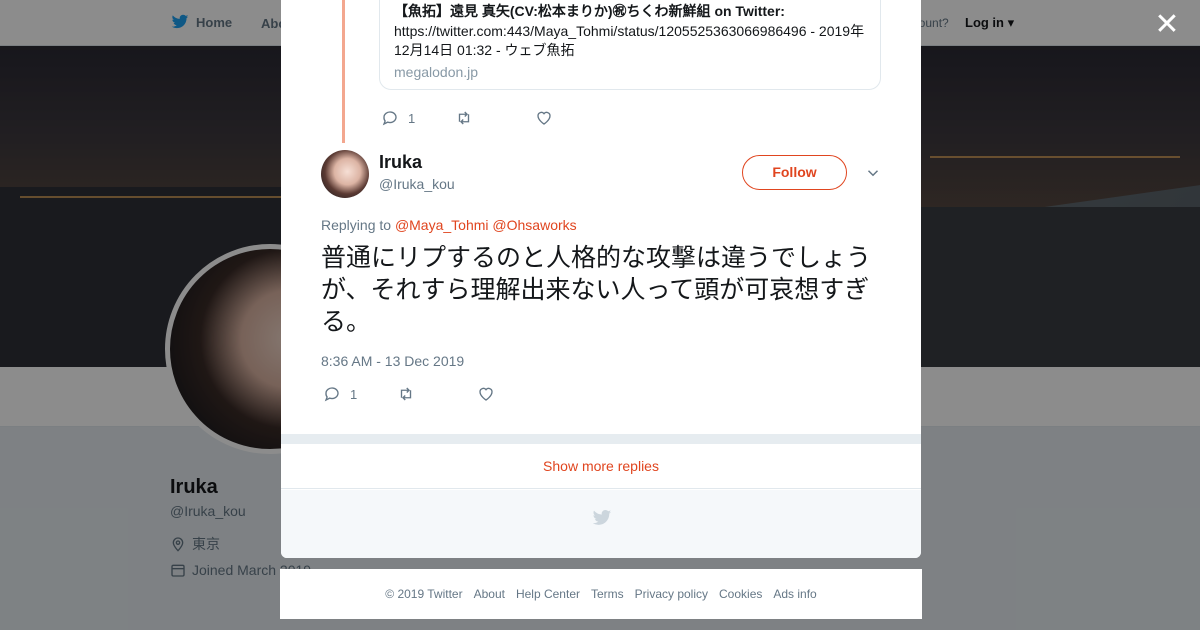  What do you see at coordinates (607, 594) in the screenshot?
I see `footer-link-terms: Terms` at bounding box center [607, 594].